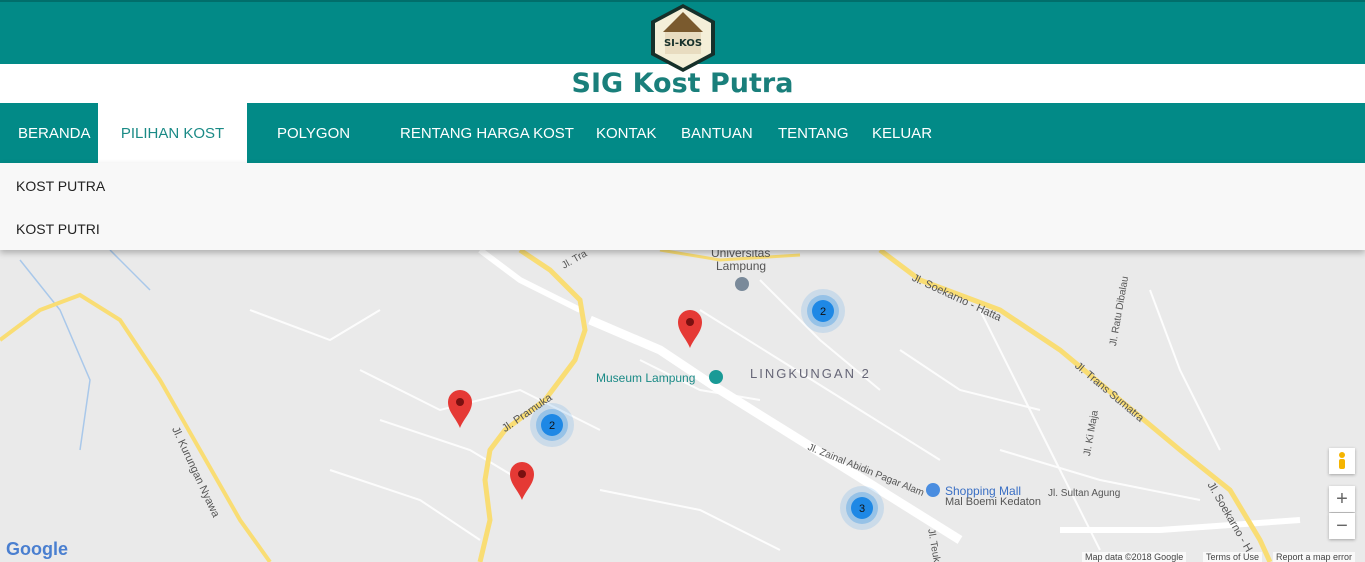 This screenshot has height=562, width=1365. What do you see at coordinates (626, 133) in the screenshot?
I see `nav-kontak: KONTAK` at bounding box center [626, 133].